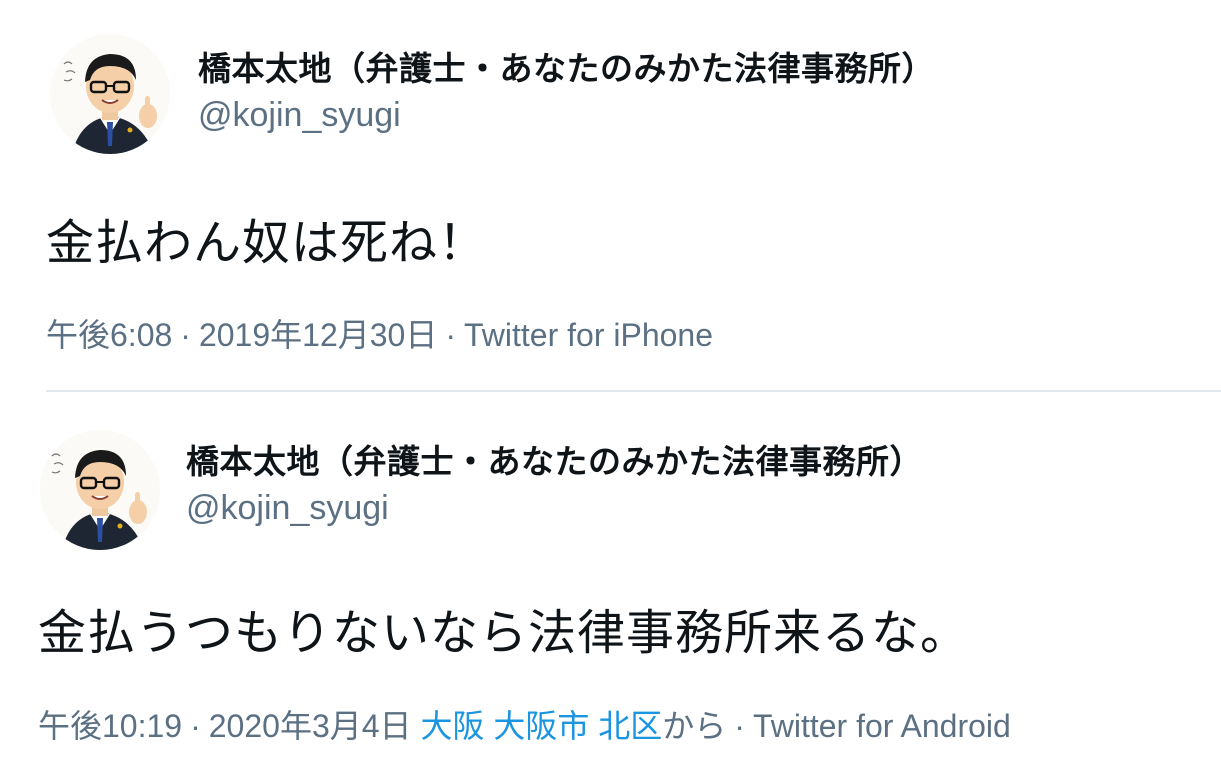 The image size is (1221, 780). Describe the element at coordinates (694, 726) in the screenshot. I see `location-suffix: から` at that location.